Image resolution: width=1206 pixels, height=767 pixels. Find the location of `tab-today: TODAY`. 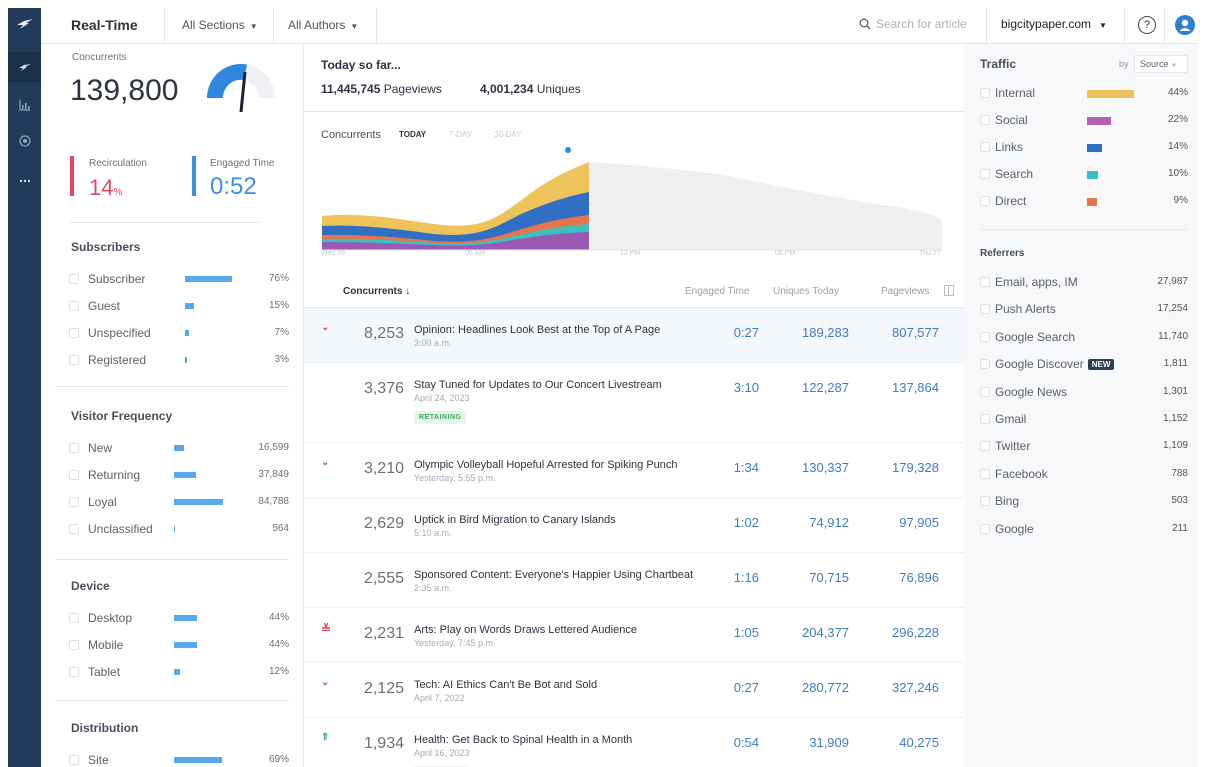

tab-today: TODAY is located at coordinates (412, 134).